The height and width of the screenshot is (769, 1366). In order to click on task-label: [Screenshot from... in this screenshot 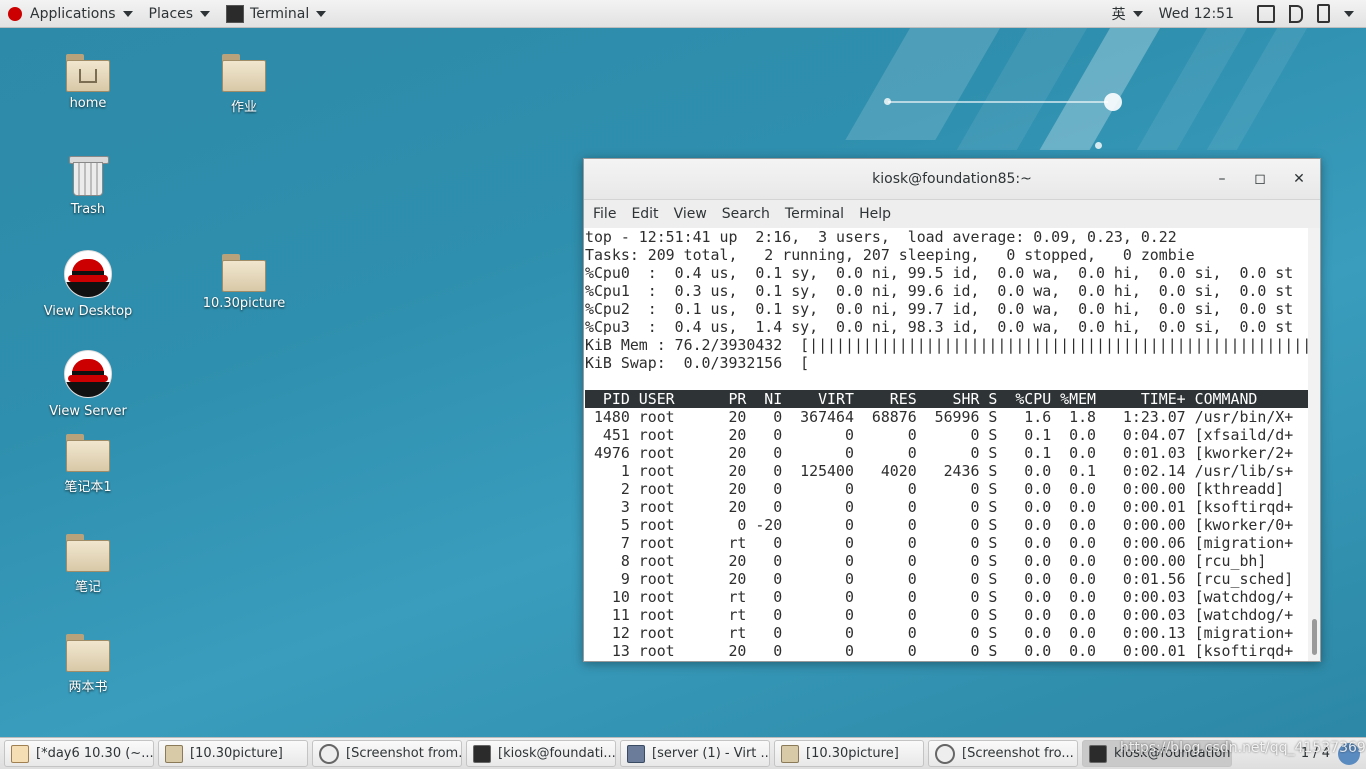, I will do `click(404, 753)`.